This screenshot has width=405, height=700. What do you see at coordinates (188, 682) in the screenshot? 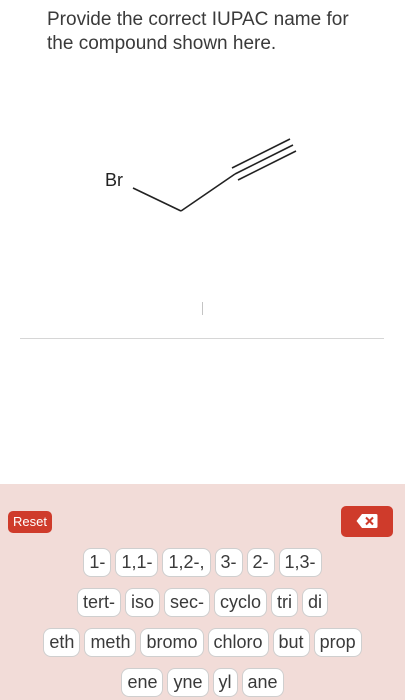
I see `key-yne: yne` at bounding box center [188, 682].